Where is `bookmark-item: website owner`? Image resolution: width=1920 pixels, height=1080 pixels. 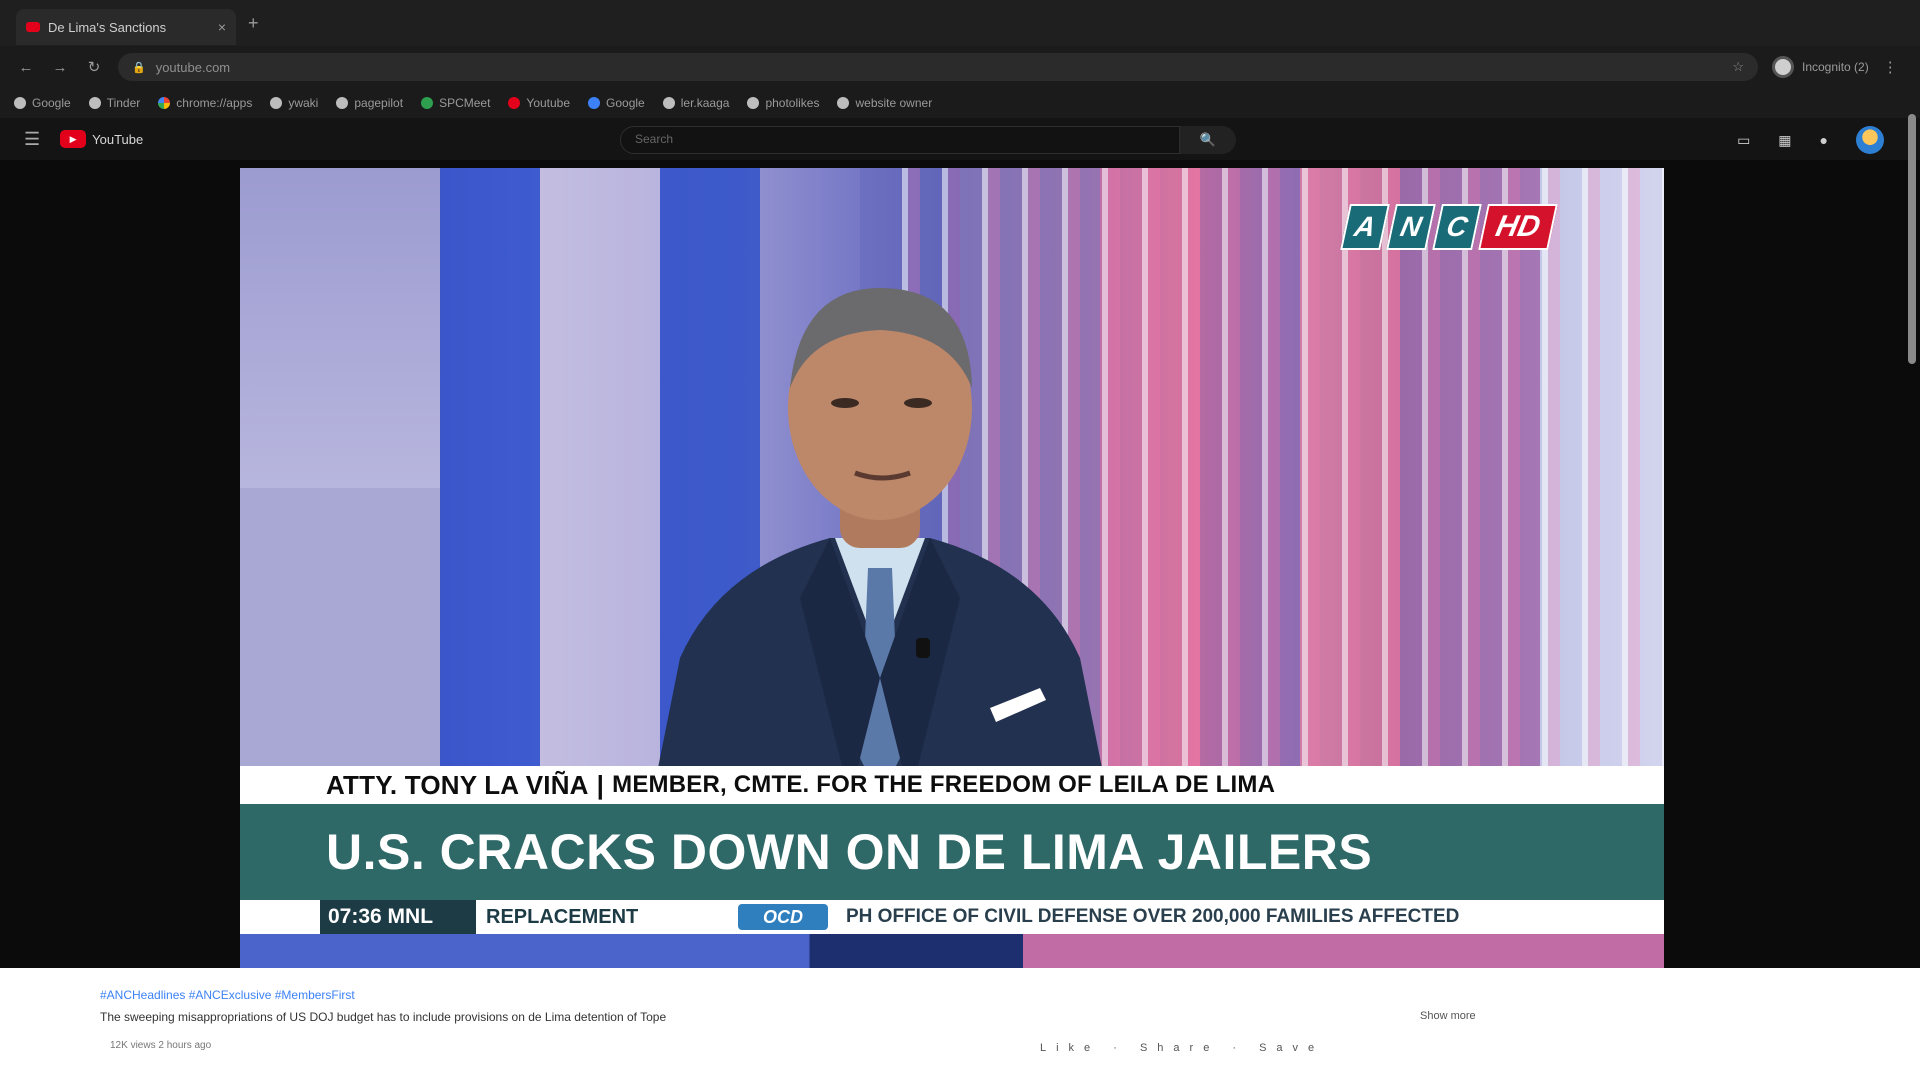 bookmark-item: website owner is located at coordinates (884, 103).